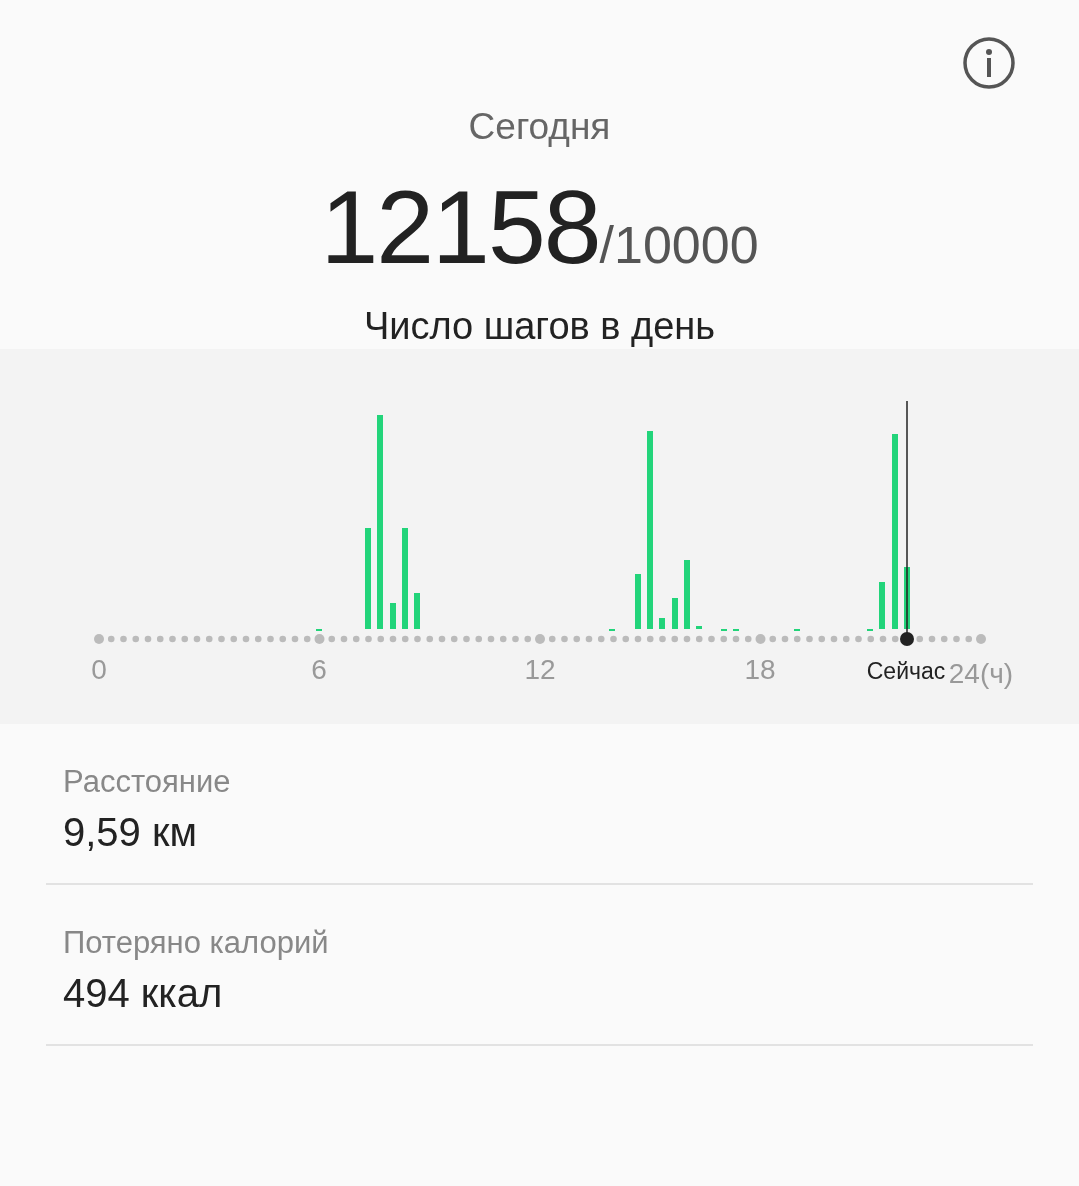 This screenshot has width=1079, height=1186. What do you see at coordinates (539, 326) in the screenshot?
I see `steps-caption: Число шагов в день` at bounding box center [539, 326].